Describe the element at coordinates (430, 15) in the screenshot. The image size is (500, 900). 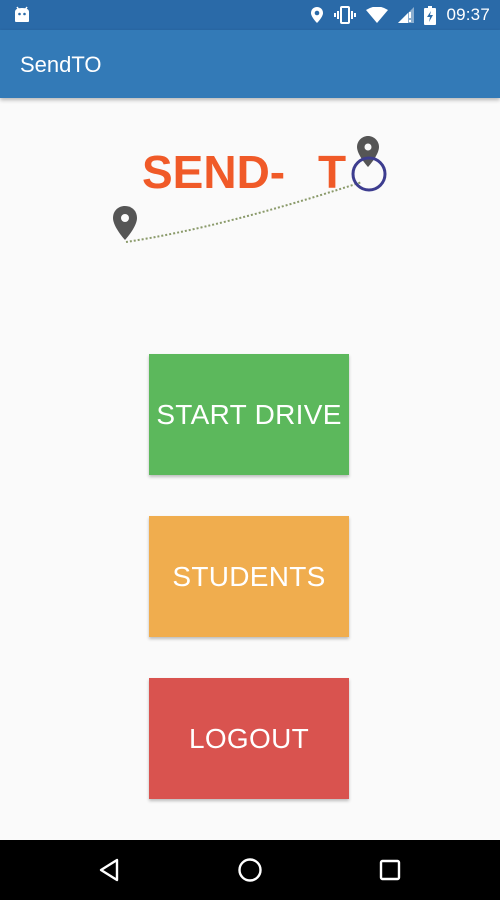
I see `battery-icon` at that location.